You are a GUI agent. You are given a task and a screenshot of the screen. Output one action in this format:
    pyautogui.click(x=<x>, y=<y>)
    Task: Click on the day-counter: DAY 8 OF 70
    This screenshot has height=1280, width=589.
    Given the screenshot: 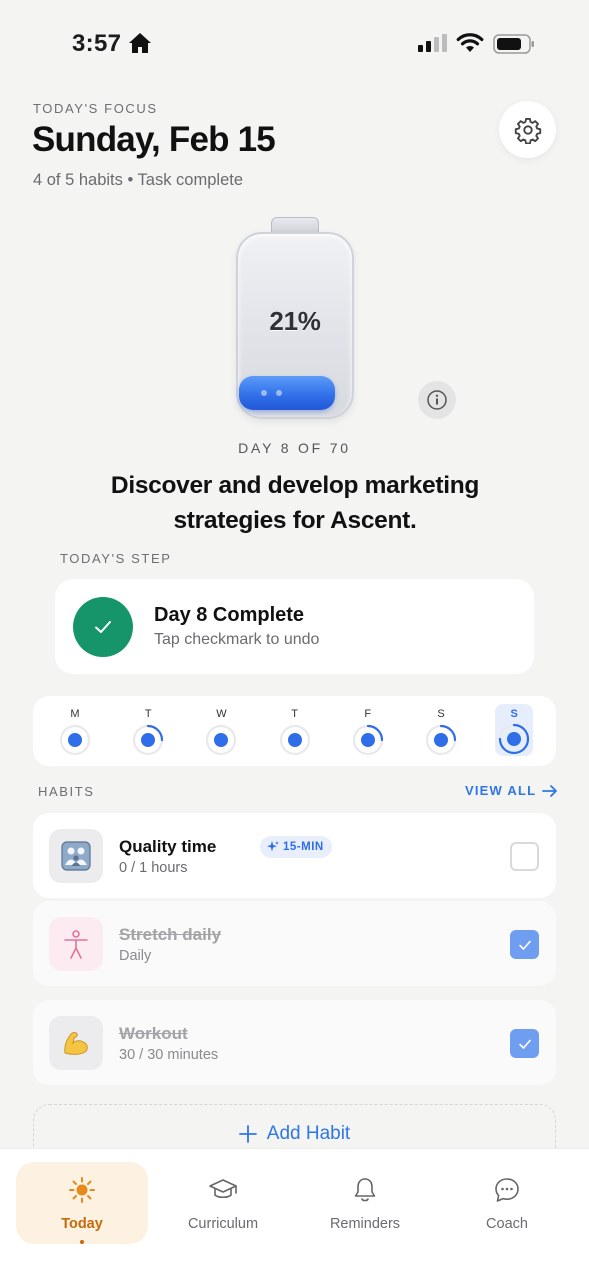 What is the action you would take?
    pyautogui.click(x=294, y=448)
    